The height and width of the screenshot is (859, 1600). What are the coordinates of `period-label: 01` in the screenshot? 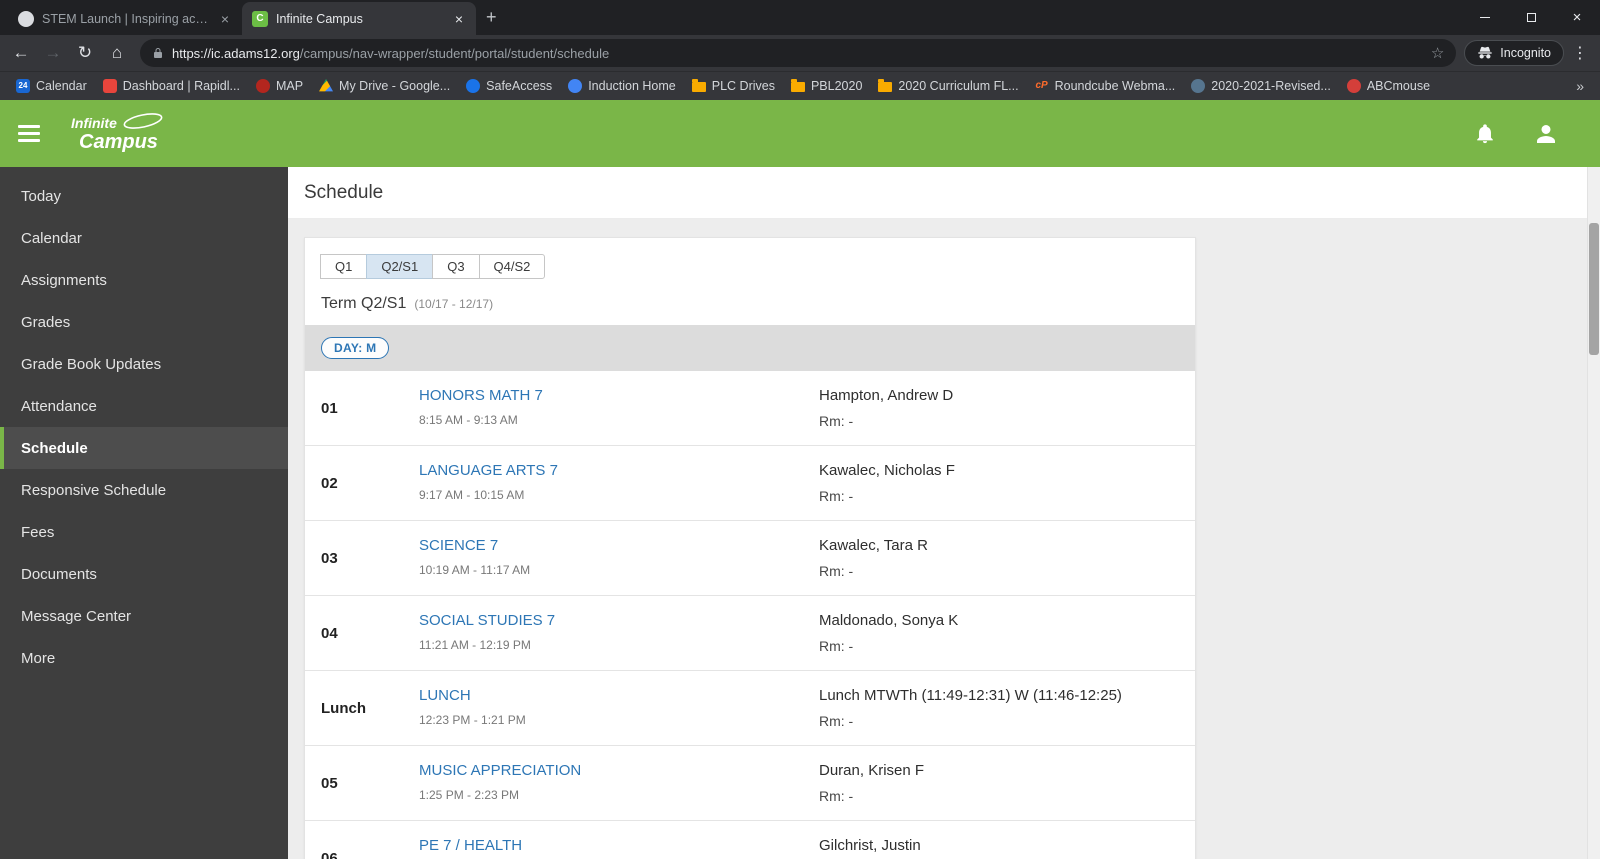 It's located at (329, 408).